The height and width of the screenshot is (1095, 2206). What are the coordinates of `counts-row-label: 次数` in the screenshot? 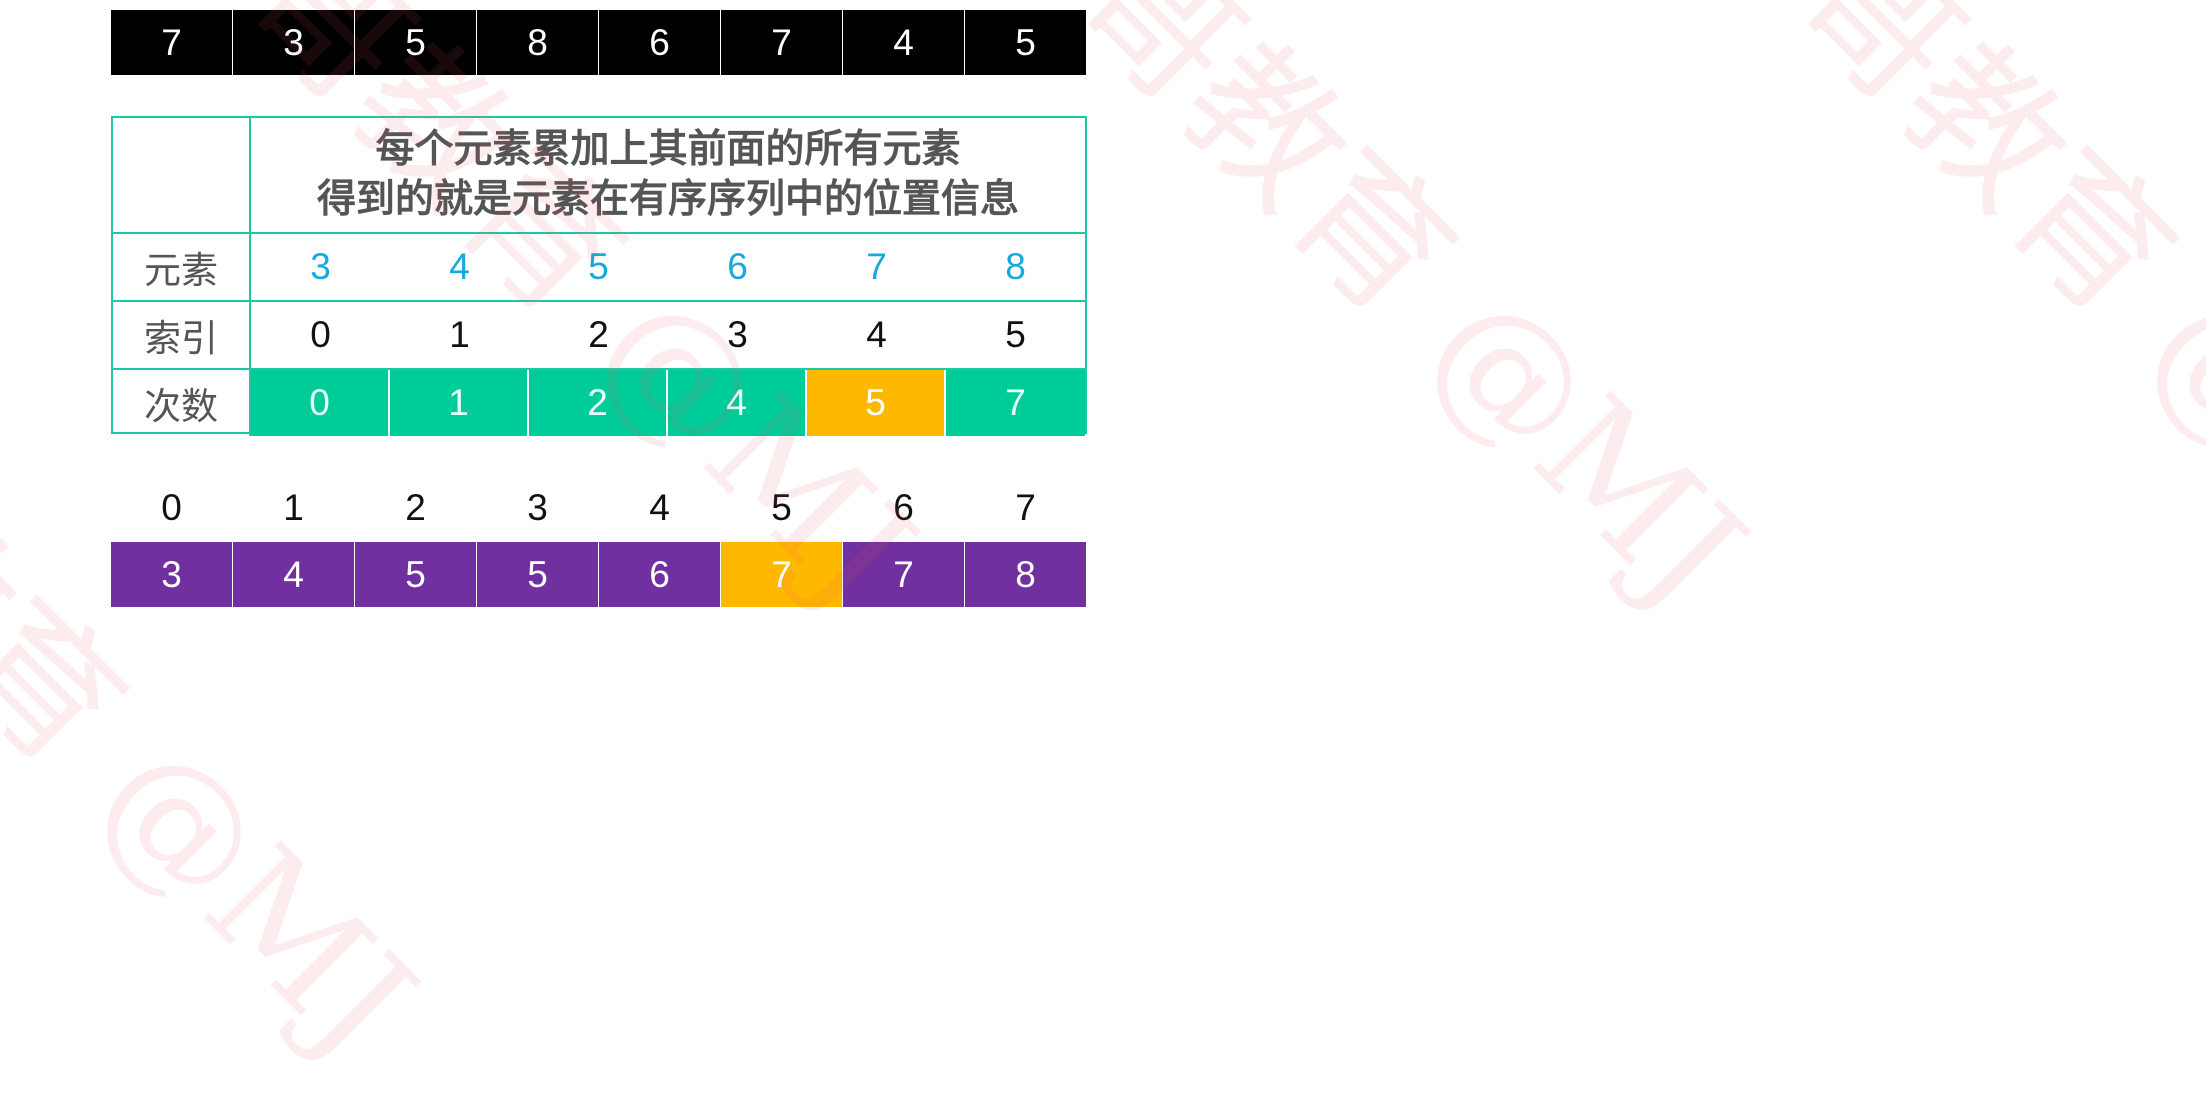 It's located at (182, 403).